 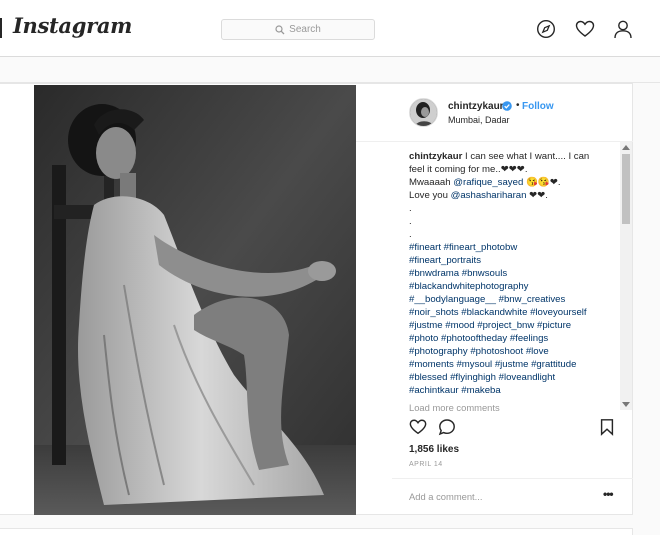 What do you see at coordinates (516, 260) in the screenshot?
I see `caption-line: #fineart_portraits` at bounding box center [516, 260].